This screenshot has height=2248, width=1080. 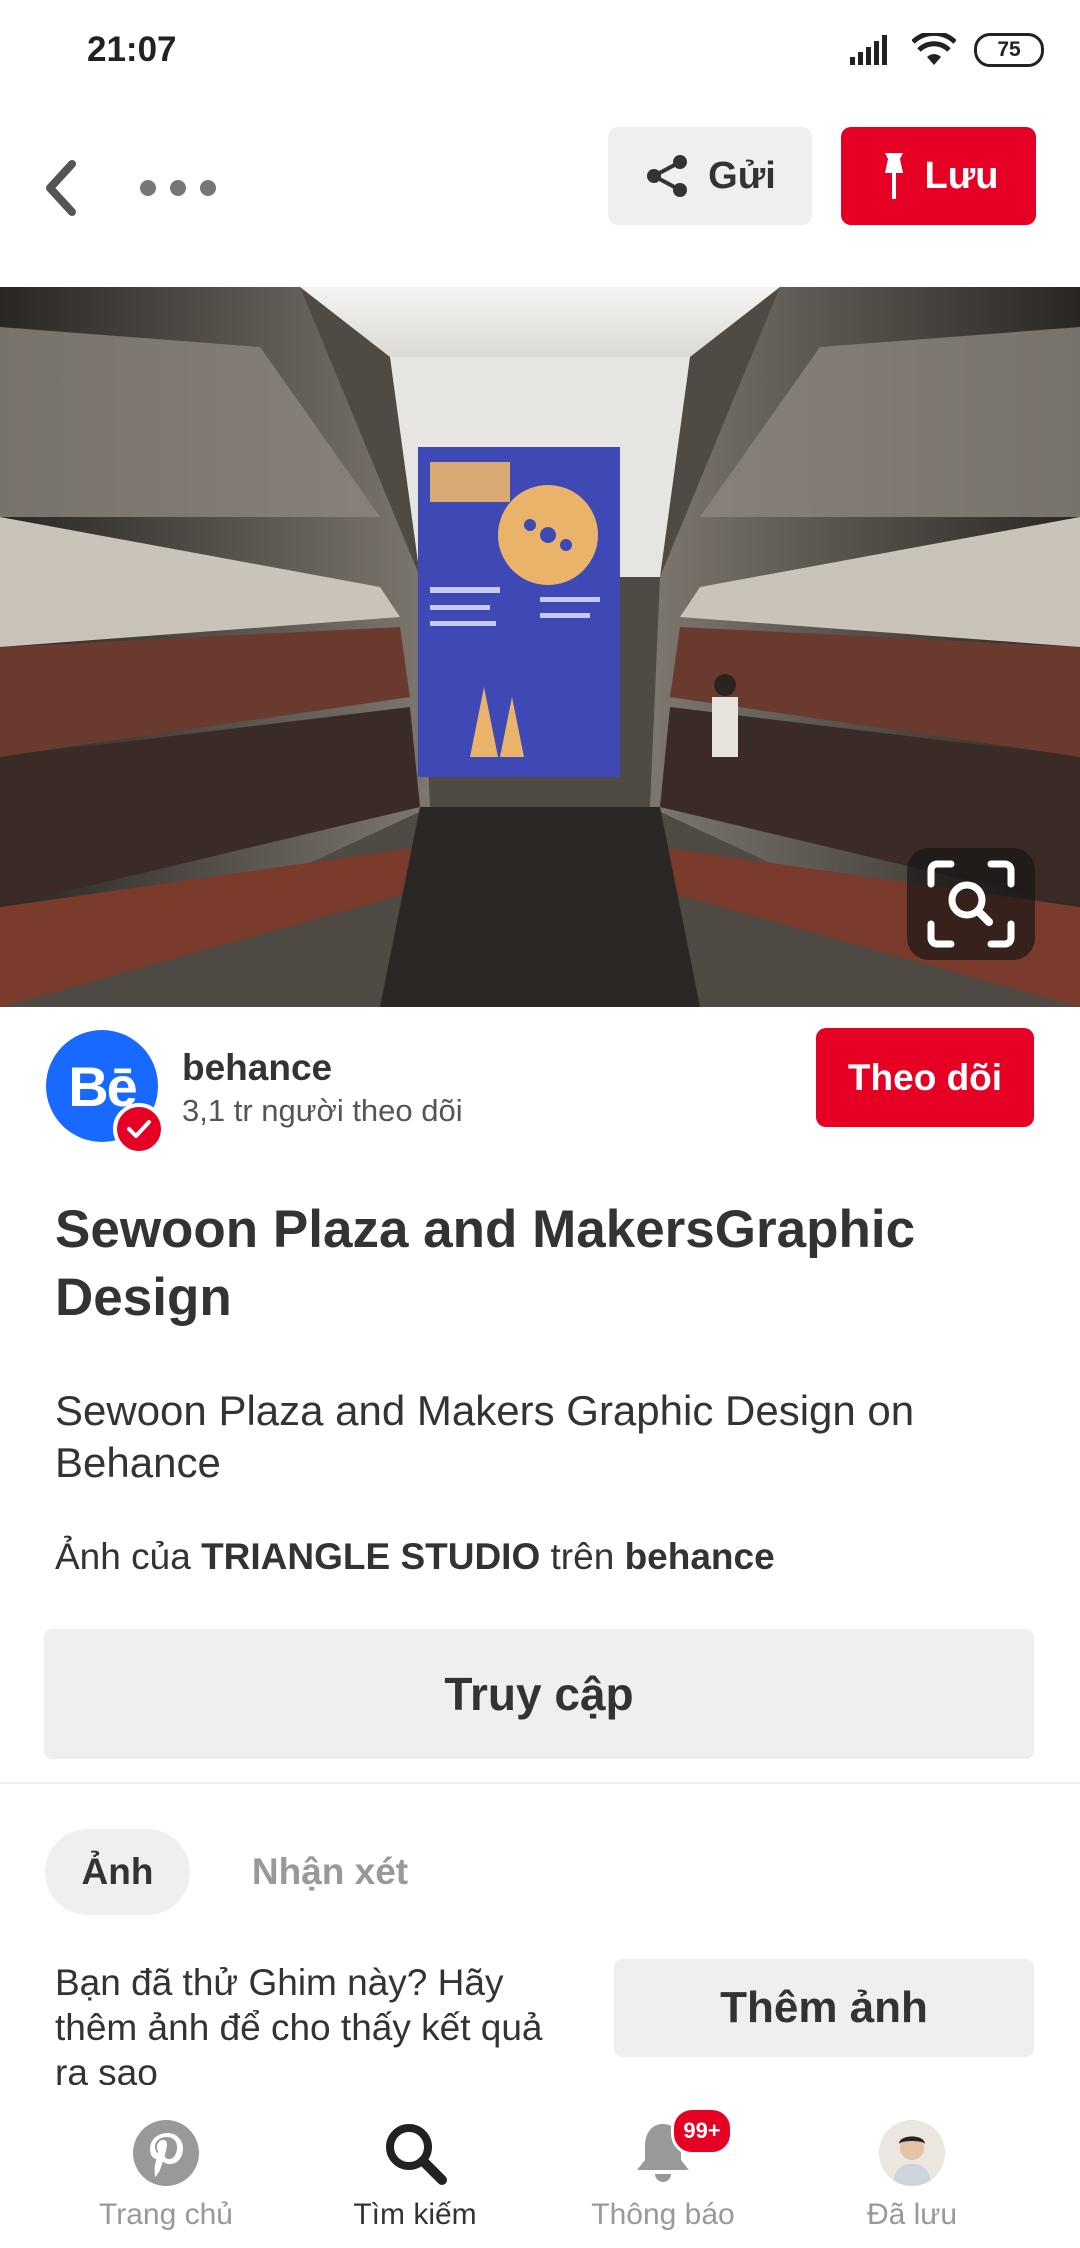 What do you see at coordinates (700, 1556) in the screenshot?
I see `attribution-source: behance` at bounding box center [700, 1556].